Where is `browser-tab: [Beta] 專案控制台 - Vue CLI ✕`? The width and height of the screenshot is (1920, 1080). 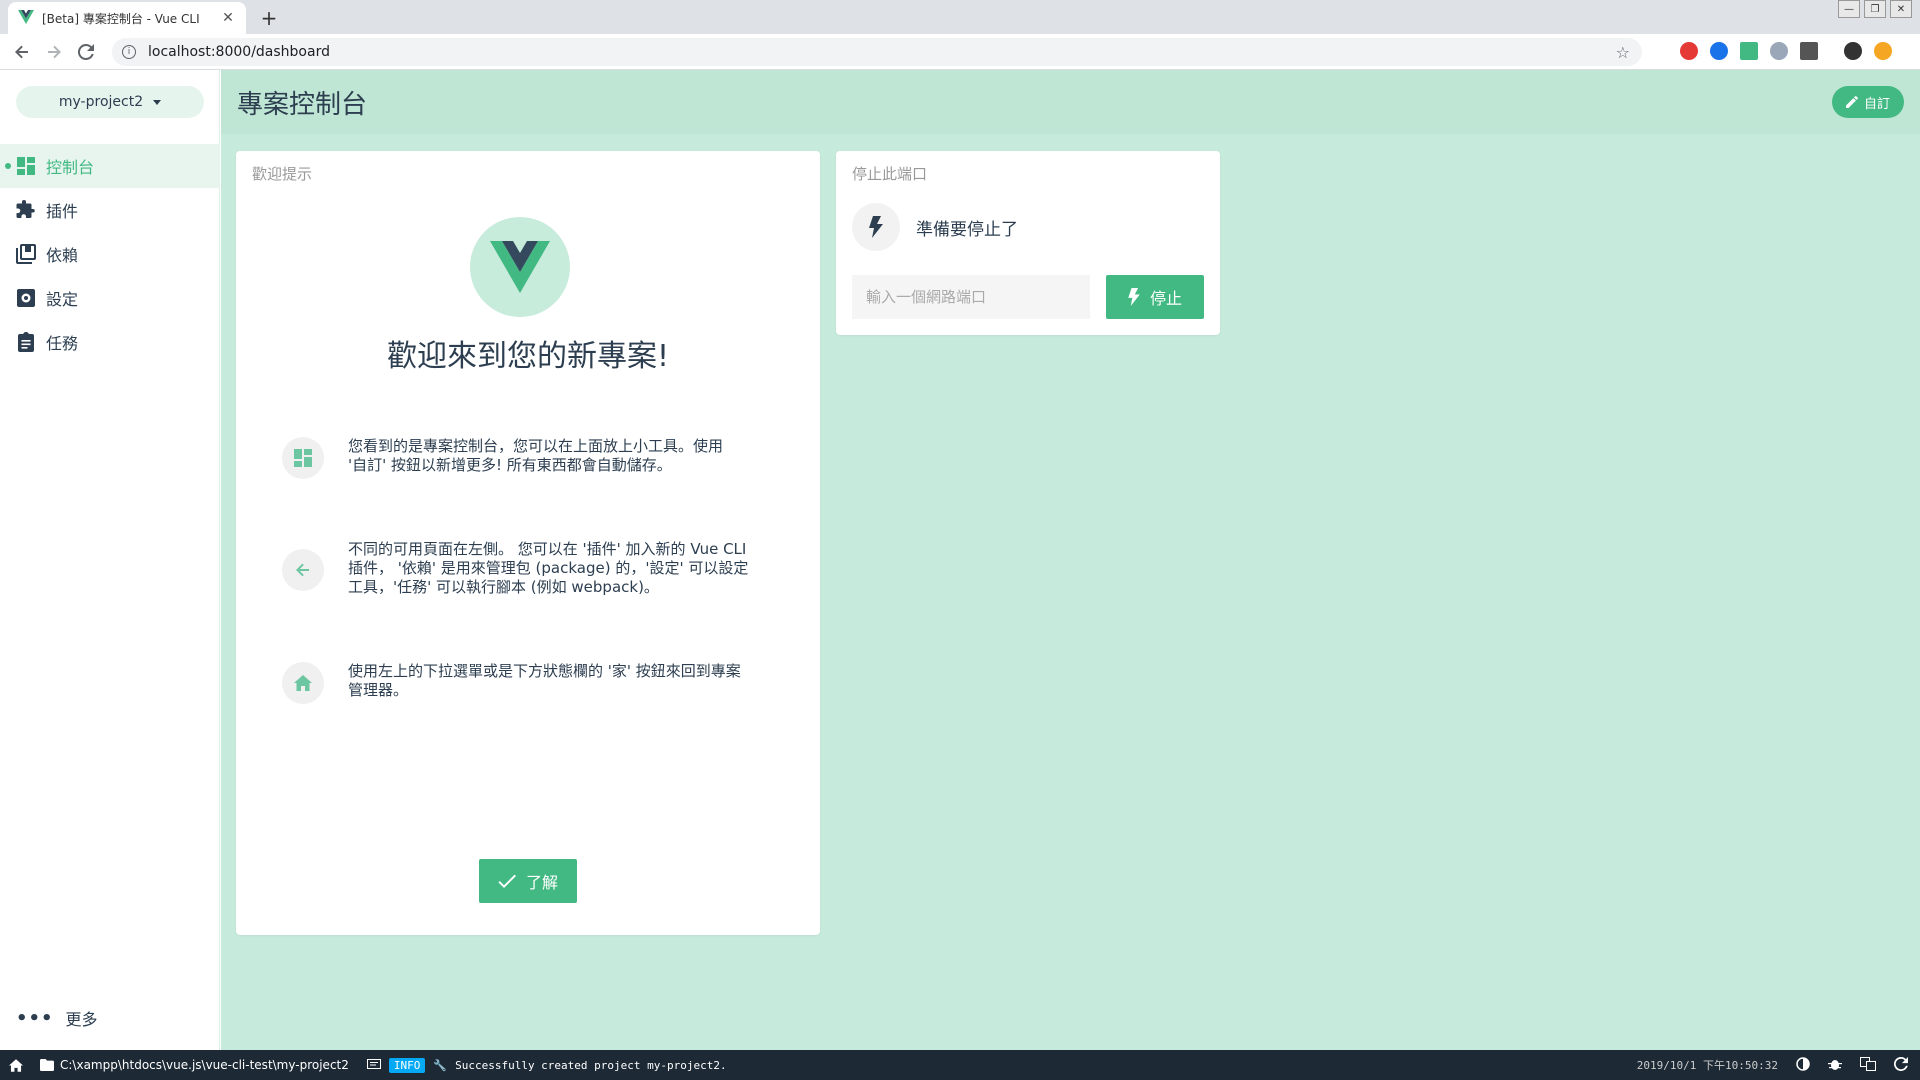
browser-tab: [Beta] 專案控制台 - Vue CLI ✕ is located at coordinates (127, 18).